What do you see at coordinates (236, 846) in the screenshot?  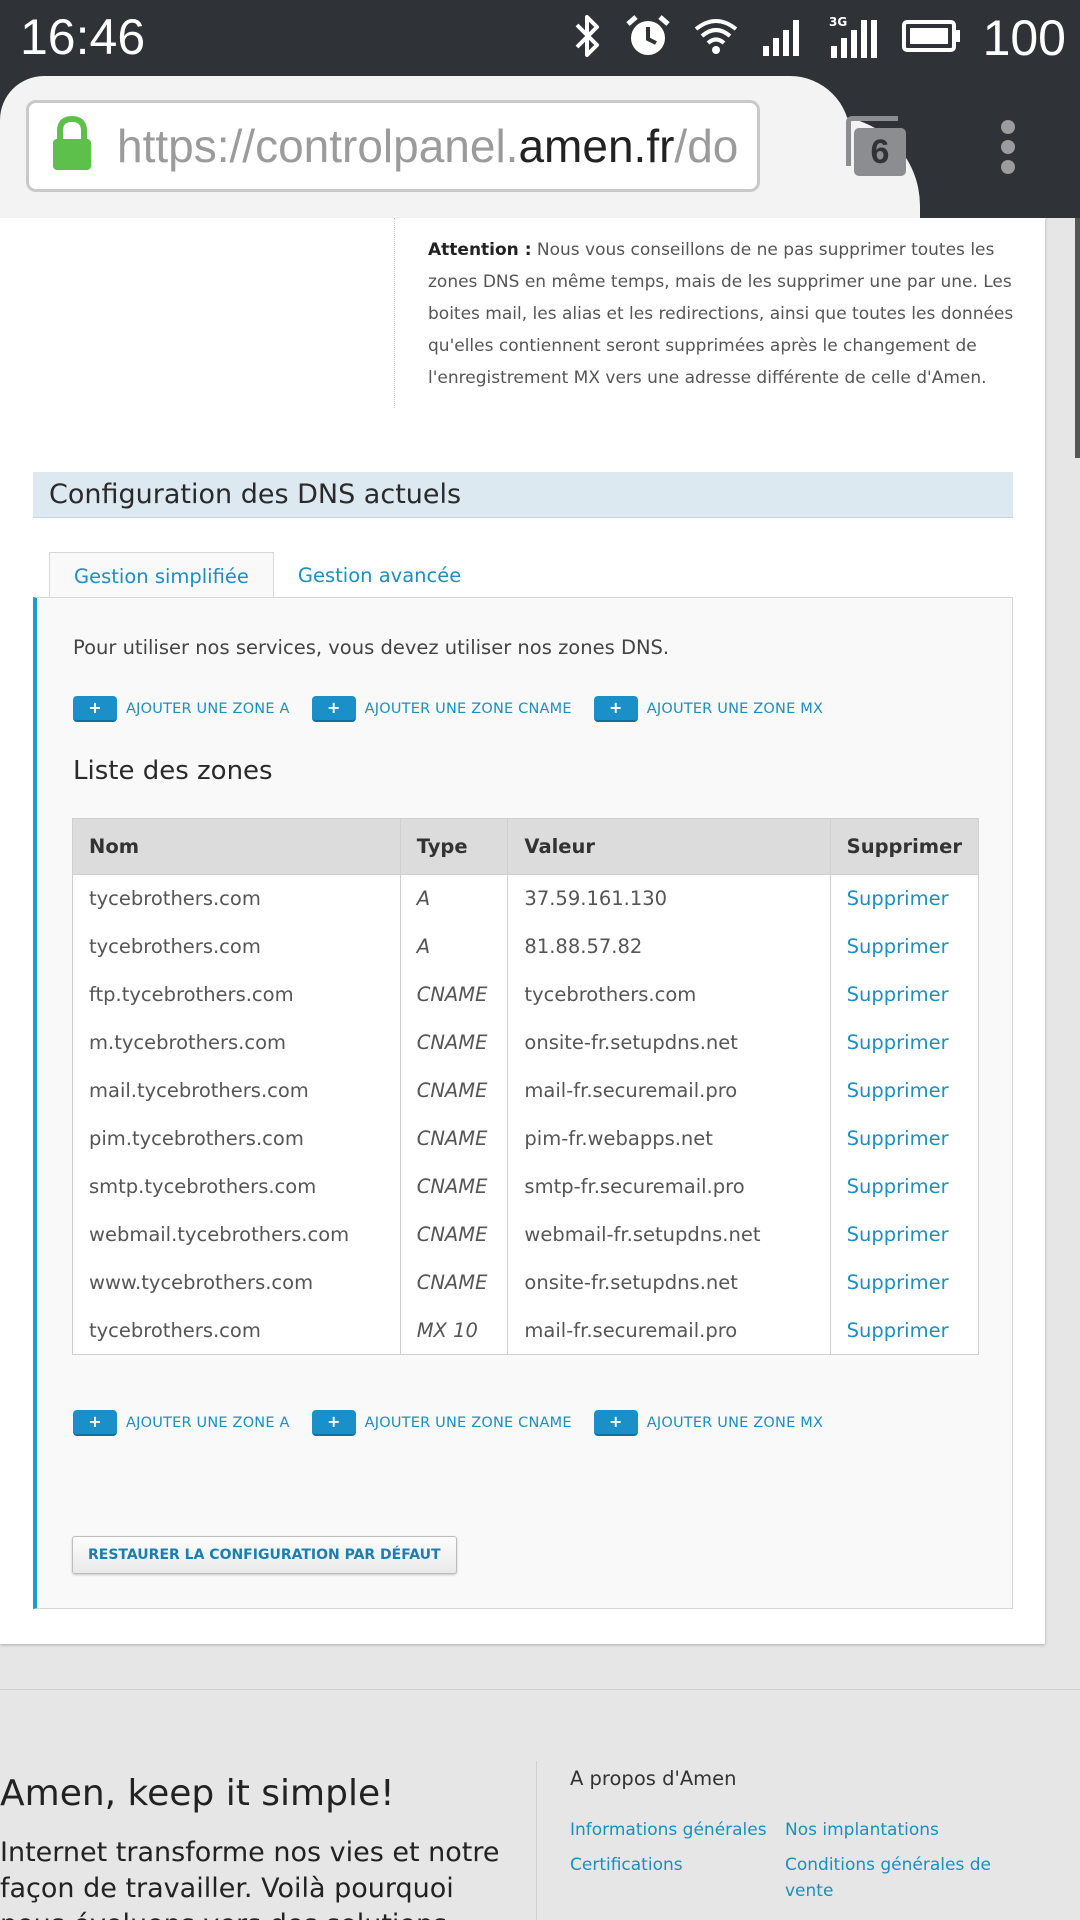 I see `column-header-nom: Nom` at bounding box center [236, 846].